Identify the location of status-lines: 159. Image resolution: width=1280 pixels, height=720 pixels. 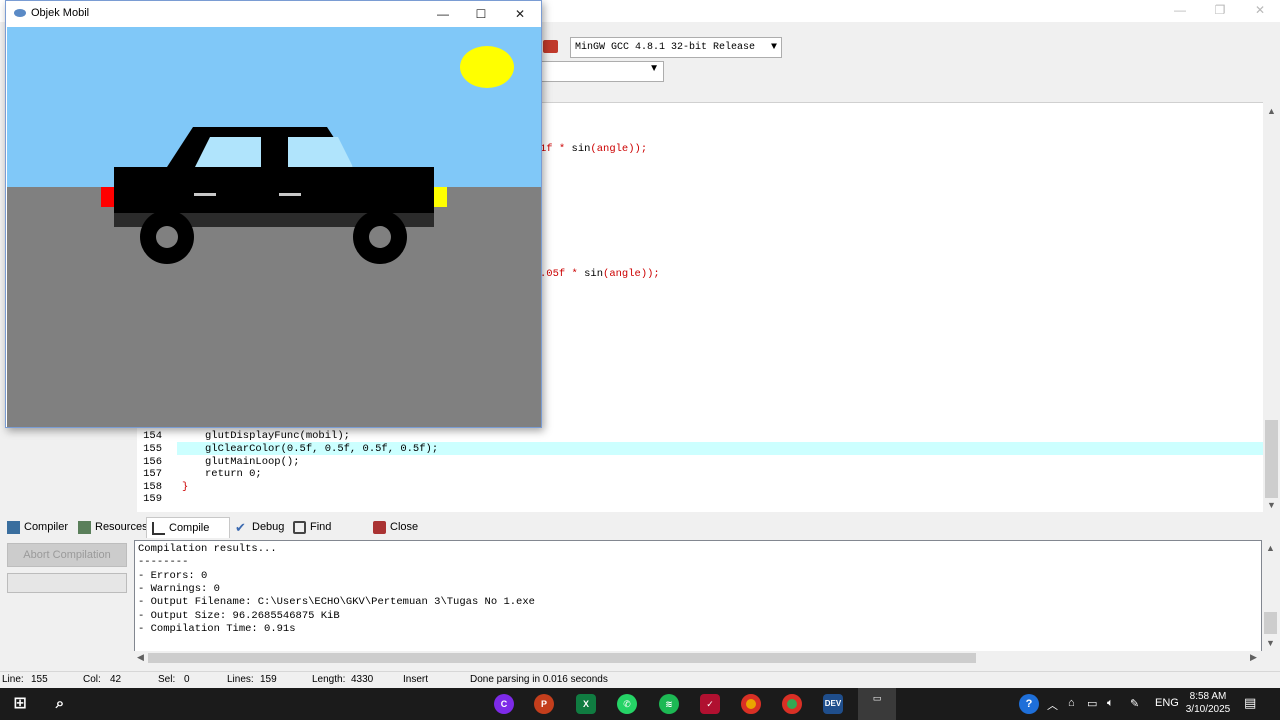
(268, 679).